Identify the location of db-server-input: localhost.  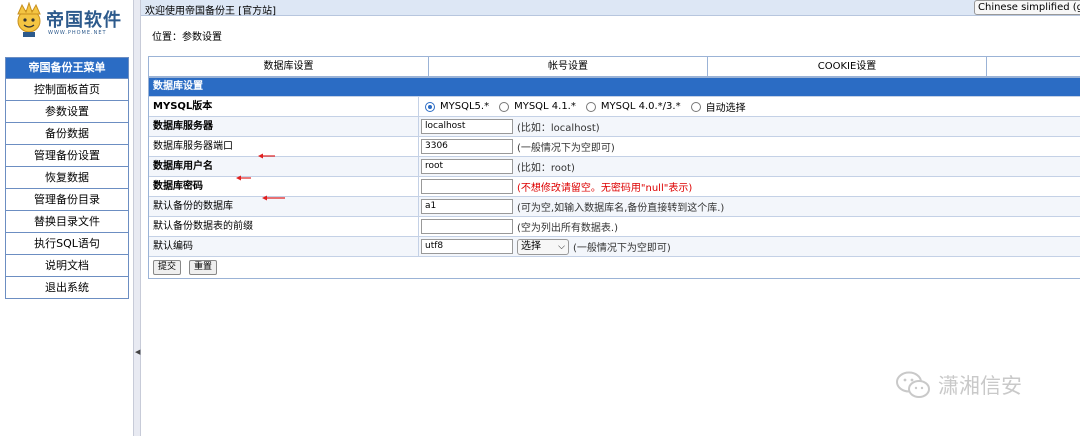
(467, 126).